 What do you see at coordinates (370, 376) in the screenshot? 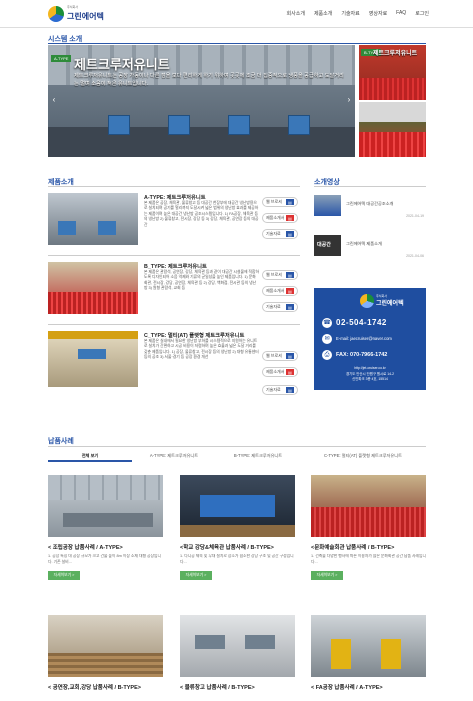
I see `contact-address: 경기도 안산시 단원구 원시로 14-2 신안파크 3층 4호, 15514` at bounding box center [370, 376].